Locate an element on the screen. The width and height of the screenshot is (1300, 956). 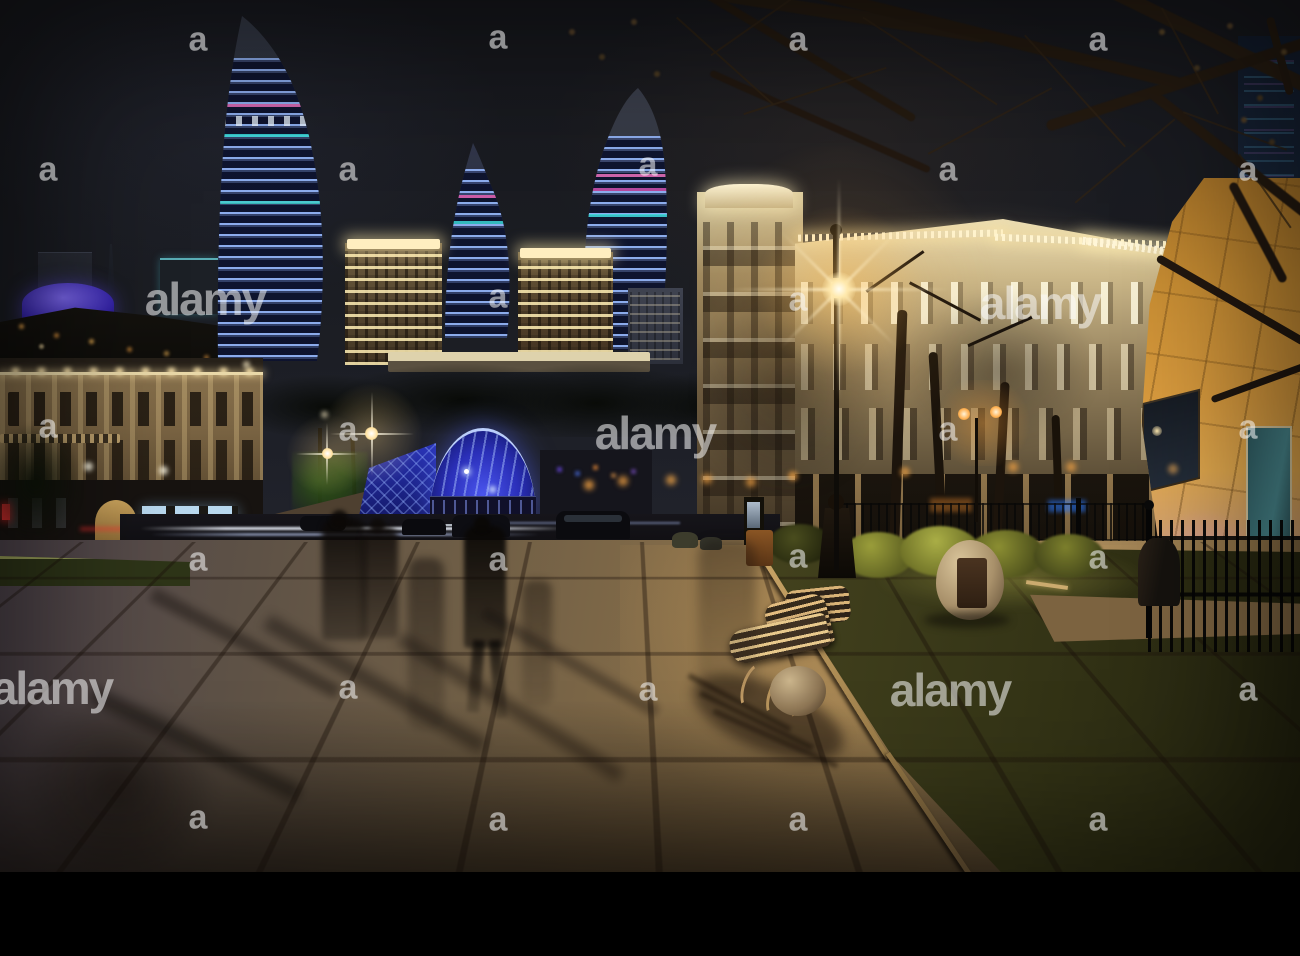
lamp-core is located at coordinates (839, 289).